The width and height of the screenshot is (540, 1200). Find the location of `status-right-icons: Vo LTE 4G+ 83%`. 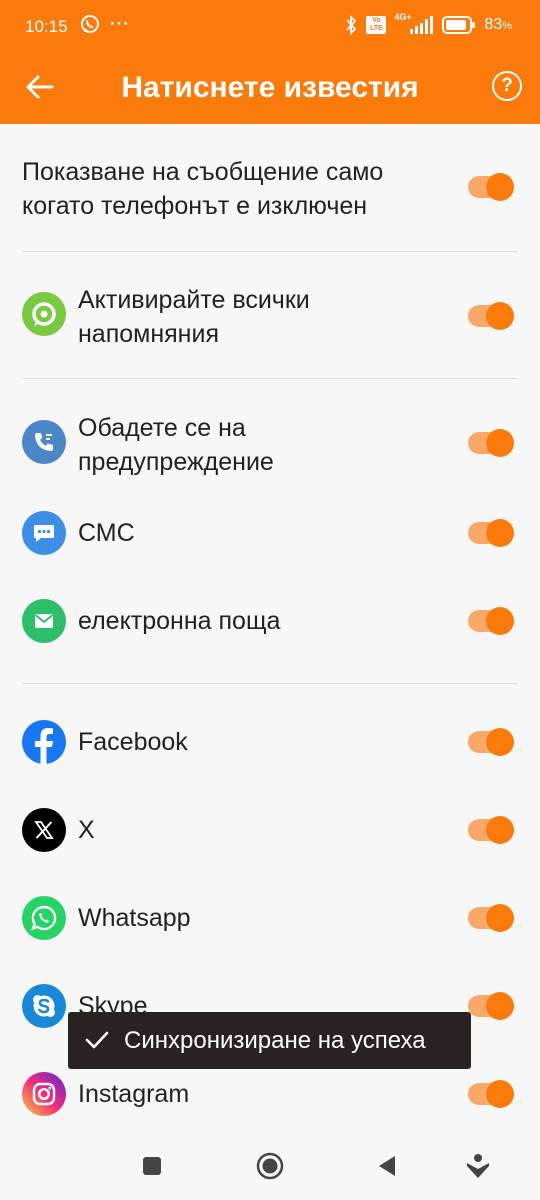

status-right-icons: Vo LTE 4G+ 83% is located at coordinates (428, 24).